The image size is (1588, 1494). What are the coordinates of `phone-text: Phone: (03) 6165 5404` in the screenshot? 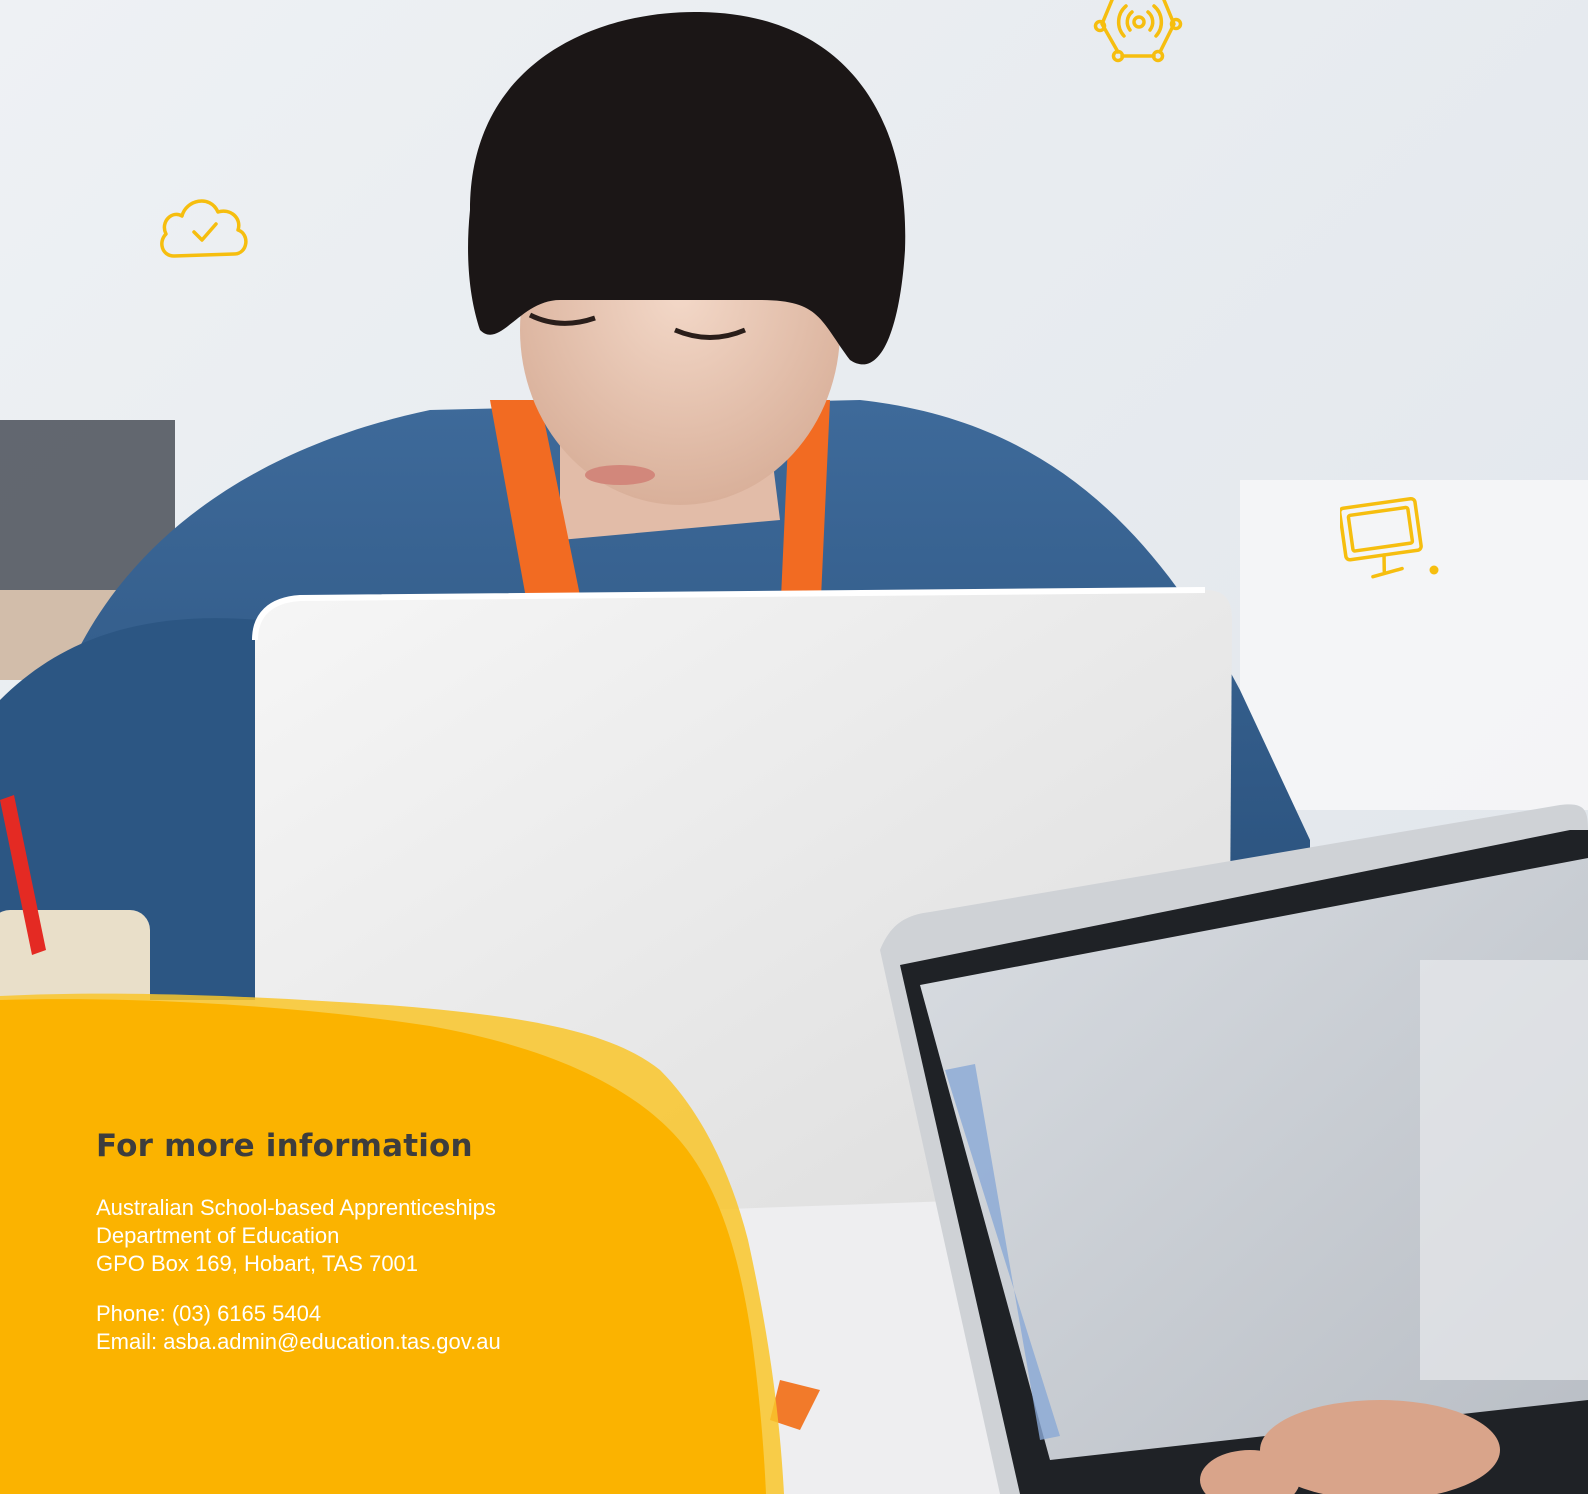 It's located at (209, 1313).